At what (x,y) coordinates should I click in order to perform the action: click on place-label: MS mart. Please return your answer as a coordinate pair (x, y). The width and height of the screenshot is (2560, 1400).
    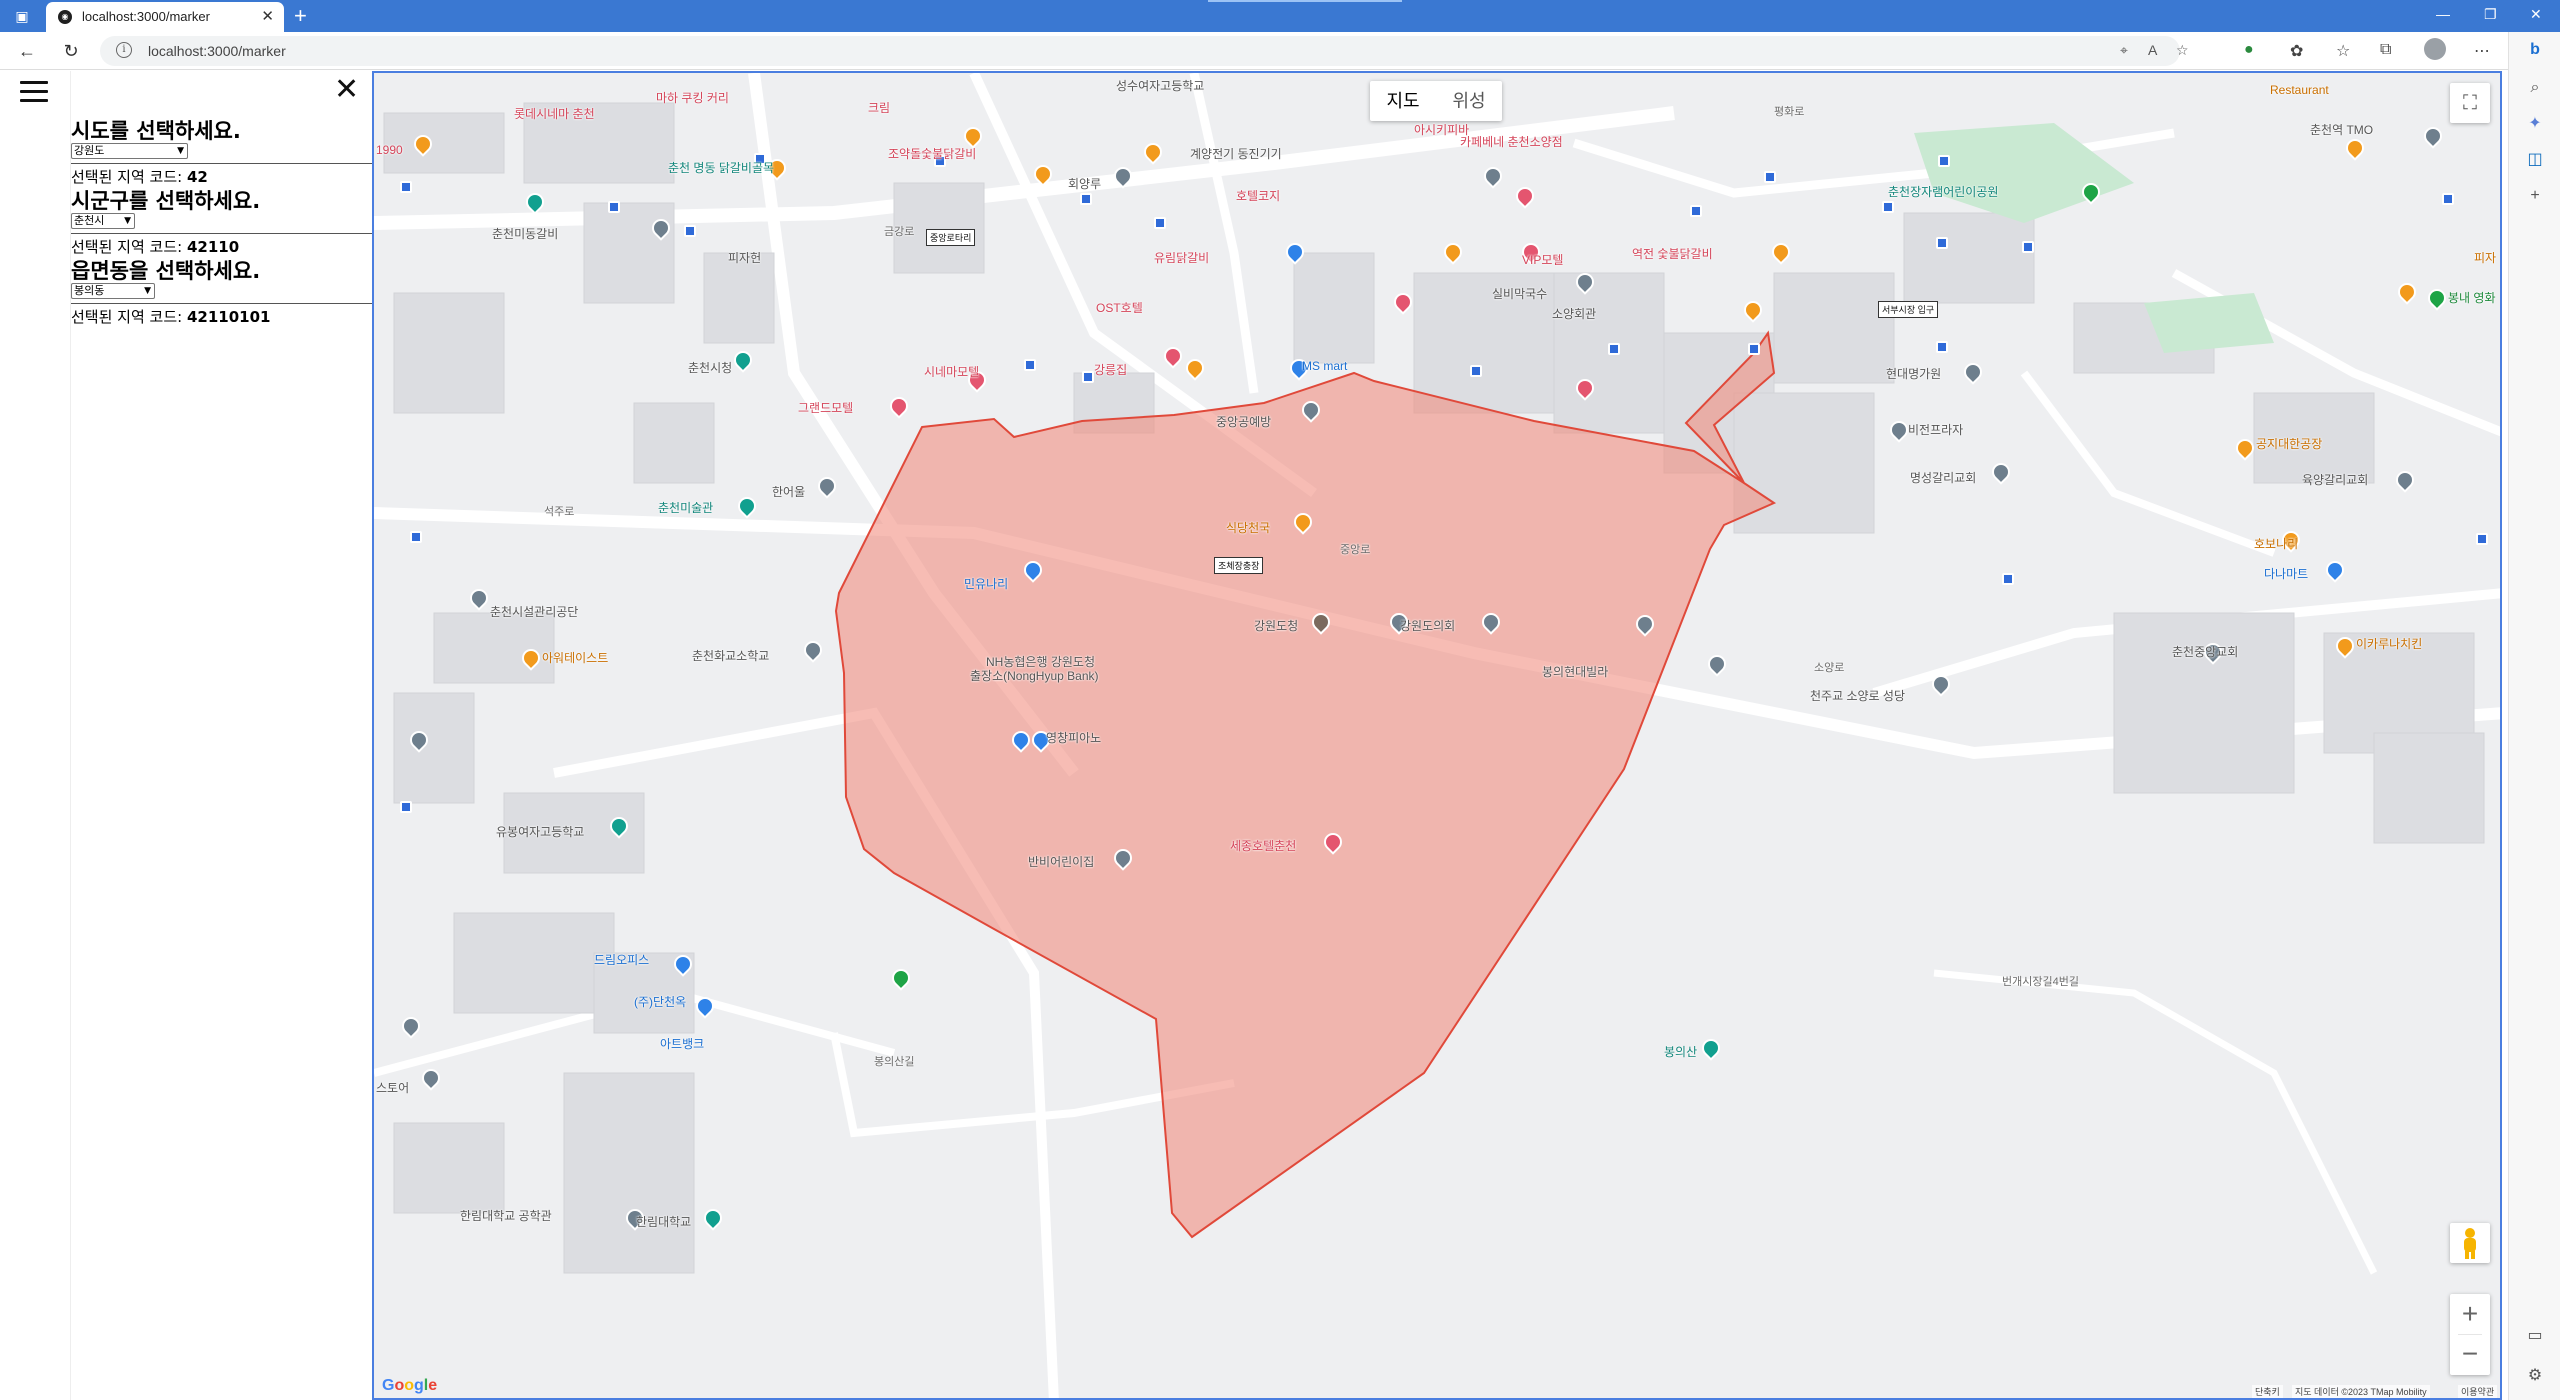
    Looking at the image, I should click on (1325, 366).